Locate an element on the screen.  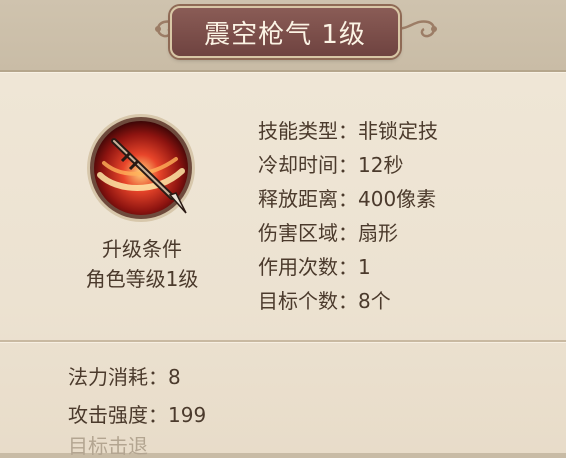
cost-row: 法力消耗：8 is located at coordinates (137, 377).